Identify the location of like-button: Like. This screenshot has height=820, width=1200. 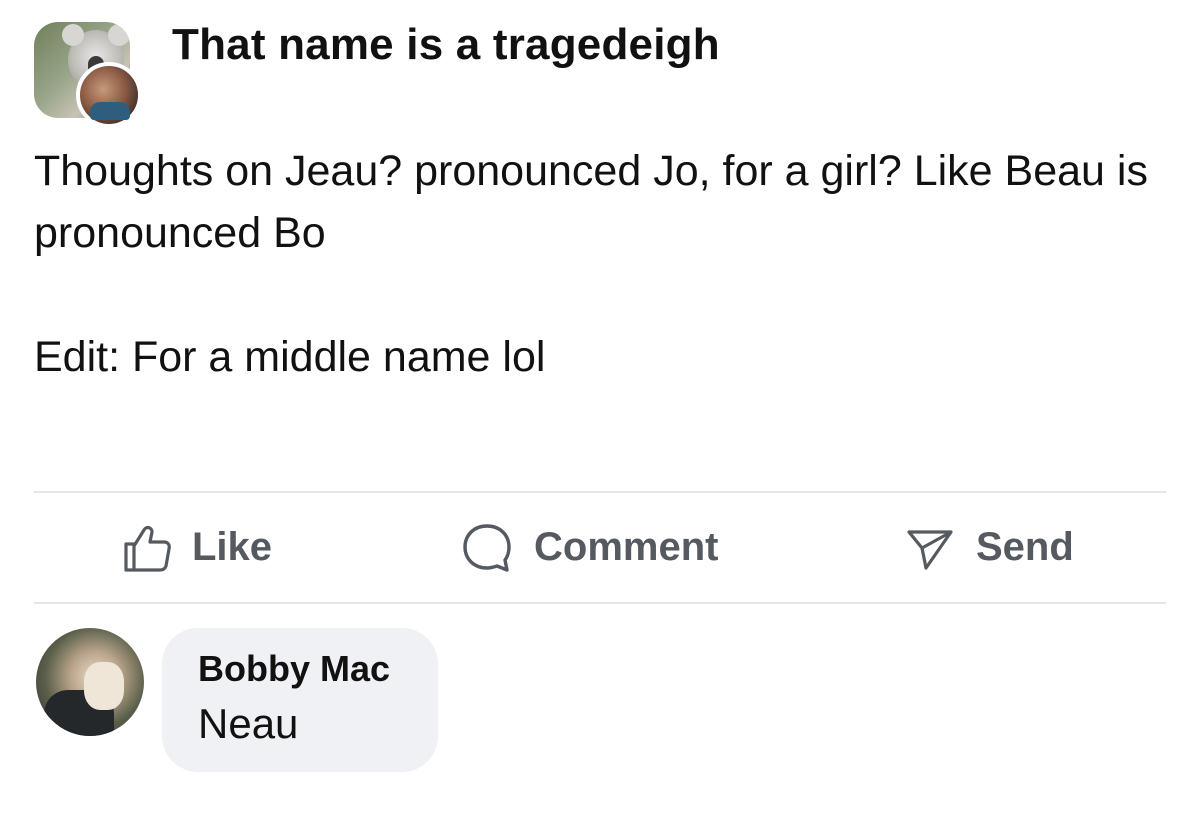
(196, 547).